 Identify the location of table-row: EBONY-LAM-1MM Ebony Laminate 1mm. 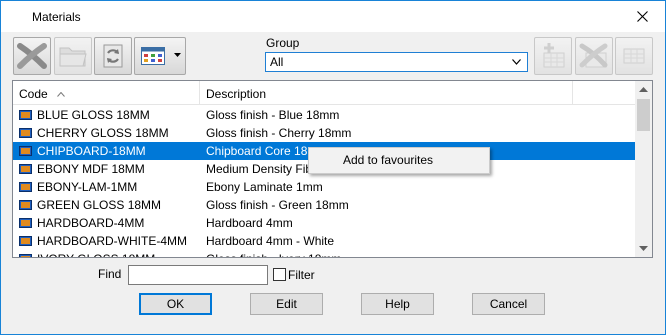
(324, 187).